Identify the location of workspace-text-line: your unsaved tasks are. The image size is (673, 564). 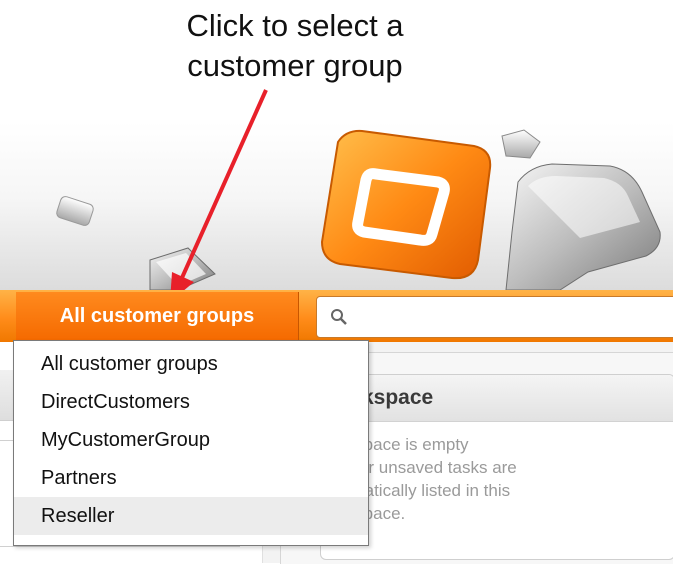
(429, 467).